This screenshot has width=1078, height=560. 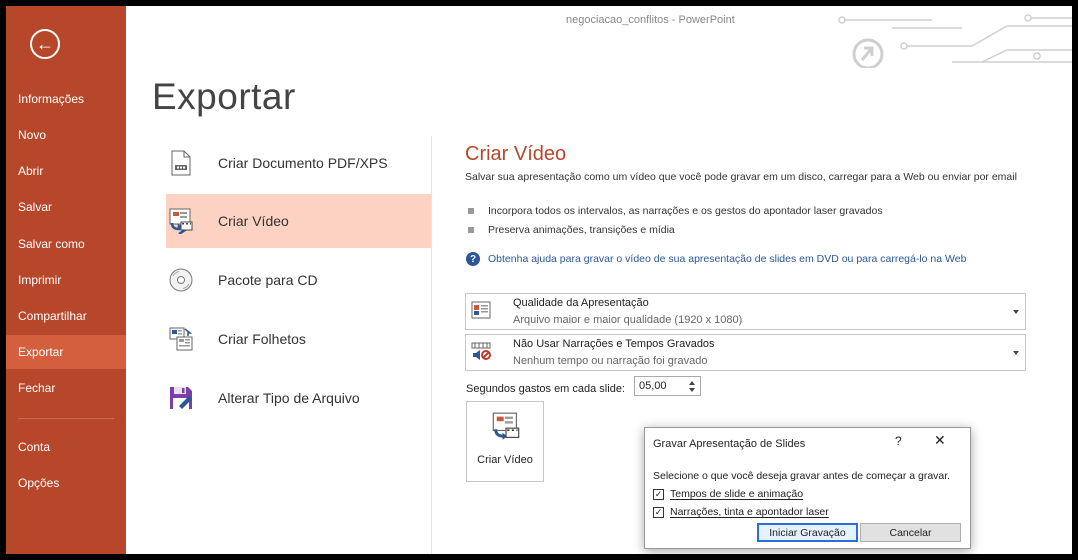 What do you see at coordinates (729, 444) in the screenshot?
I see `dialog-title: Gravar Apresentação de Slides` at bounding box center [729, 444].